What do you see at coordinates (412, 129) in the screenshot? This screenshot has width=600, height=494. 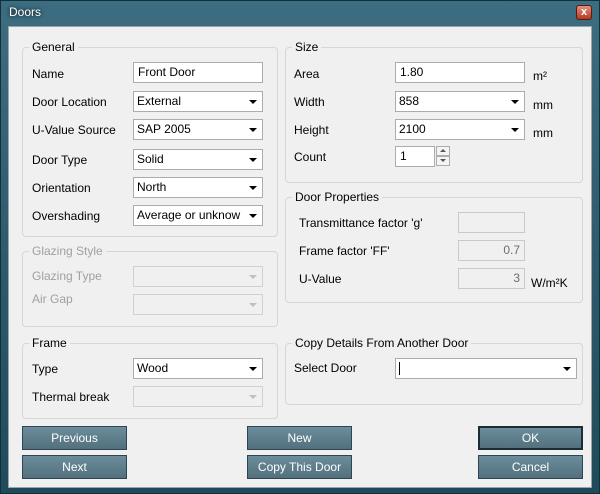 I see `height-value: 2100` at bounding box center [412, 129].